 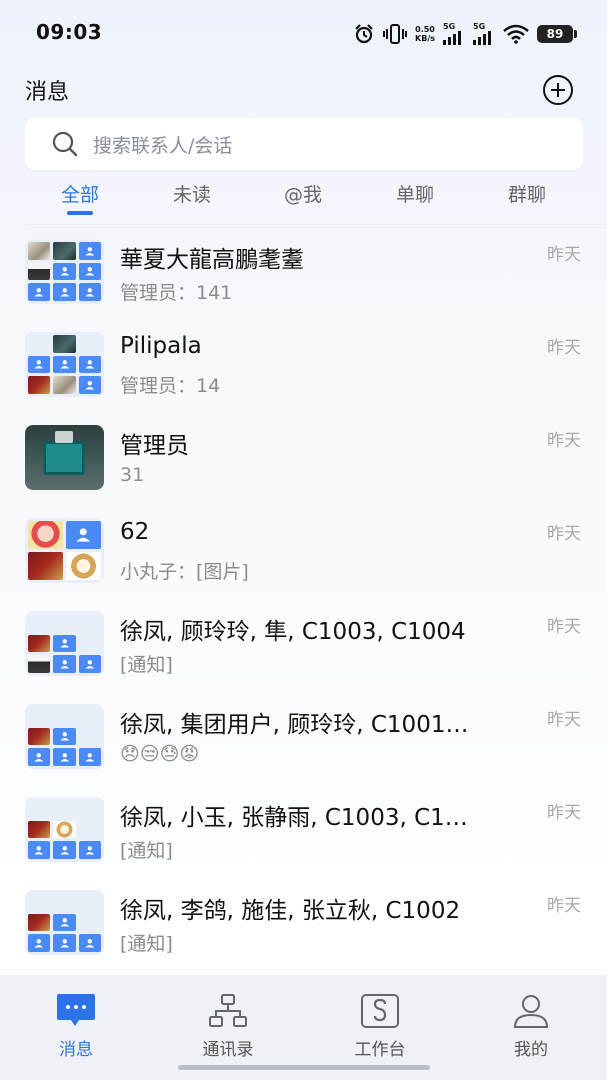 I want to click on search-placeholder: 搜索联系人/会话, so click(x=163, y=145).